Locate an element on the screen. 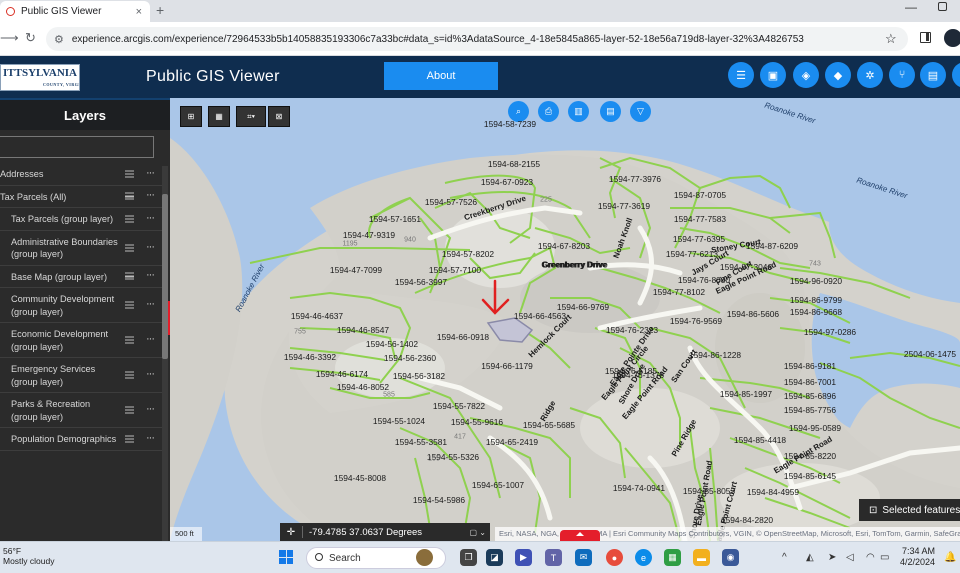  new-tab-button: + is located at coordinates (160, 10).